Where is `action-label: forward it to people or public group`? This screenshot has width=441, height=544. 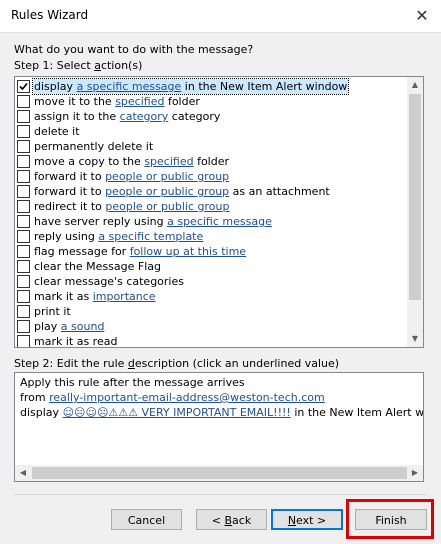
action-label: forward it to people or public group is located at coordinates (132, 176).